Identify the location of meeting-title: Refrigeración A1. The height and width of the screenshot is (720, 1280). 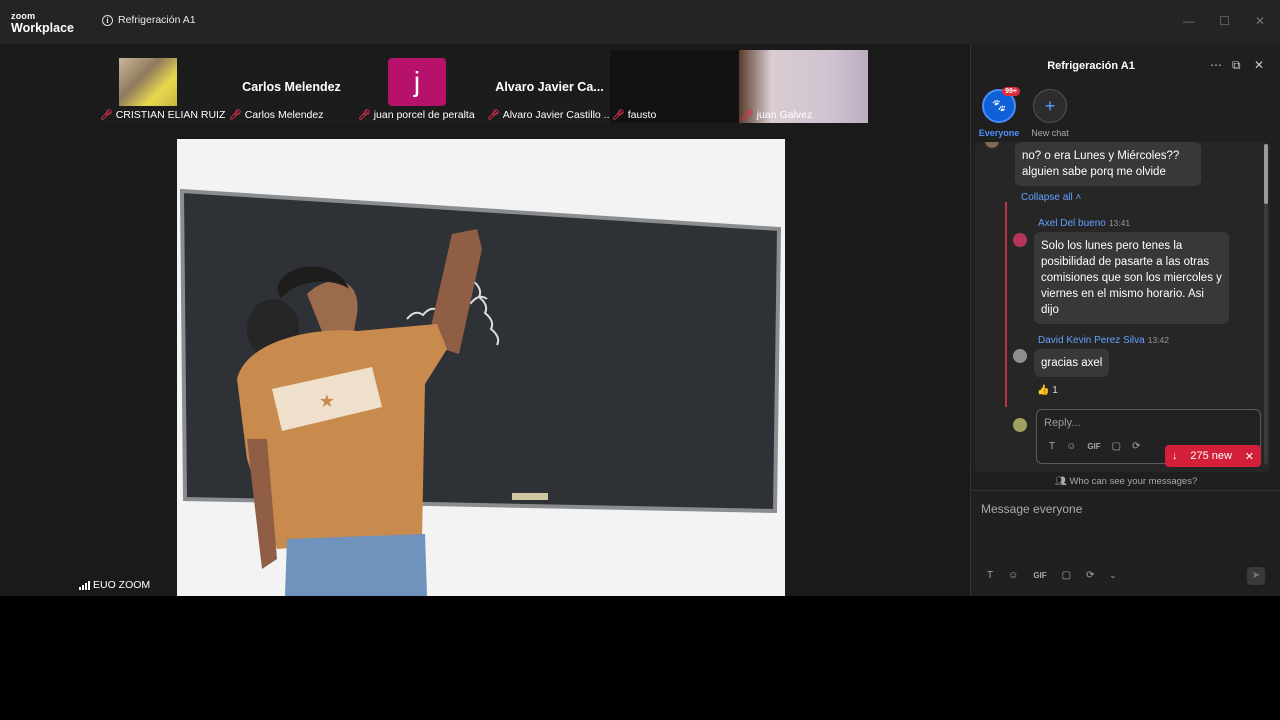
(157, 20).